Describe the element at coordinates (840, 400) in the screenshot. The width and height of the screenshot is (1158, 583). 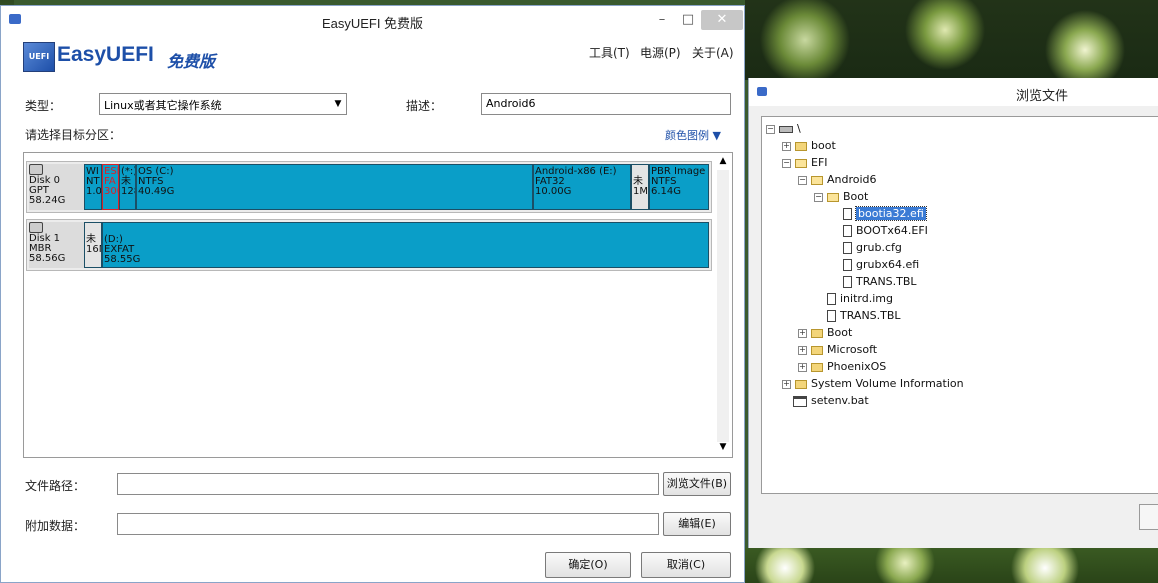
I see `tree-node-label: setenv.bat` at that location.